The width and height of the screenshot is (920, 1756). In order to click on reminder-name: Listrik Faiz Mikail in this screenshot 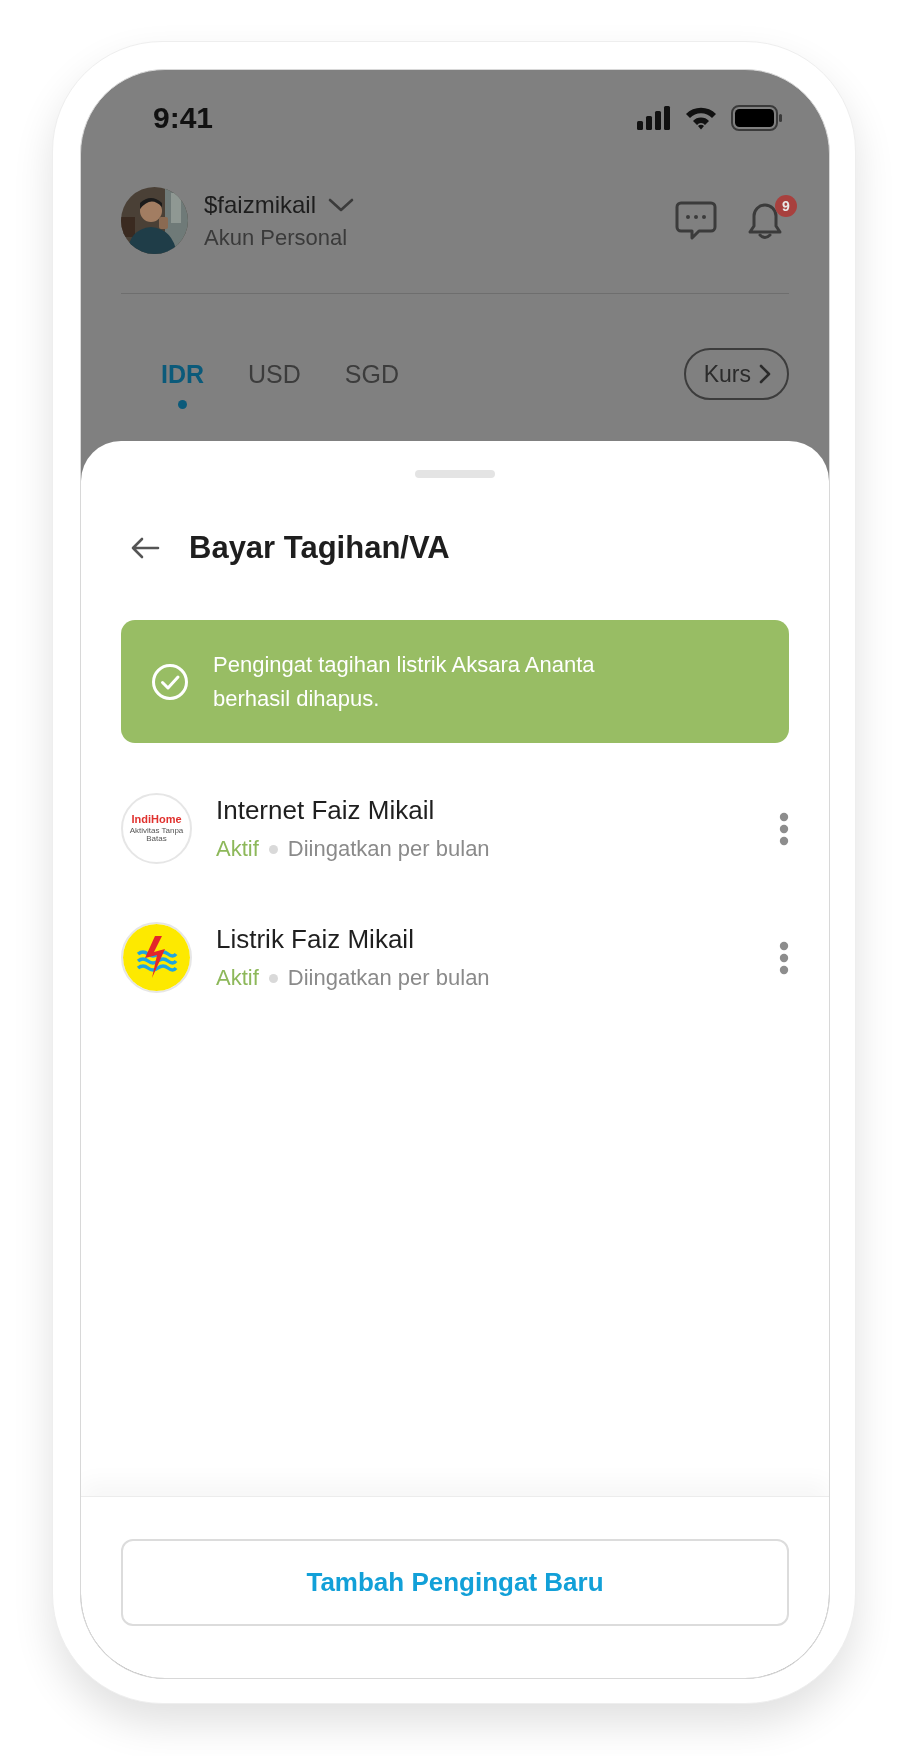, I will do `click(315, 939)`.